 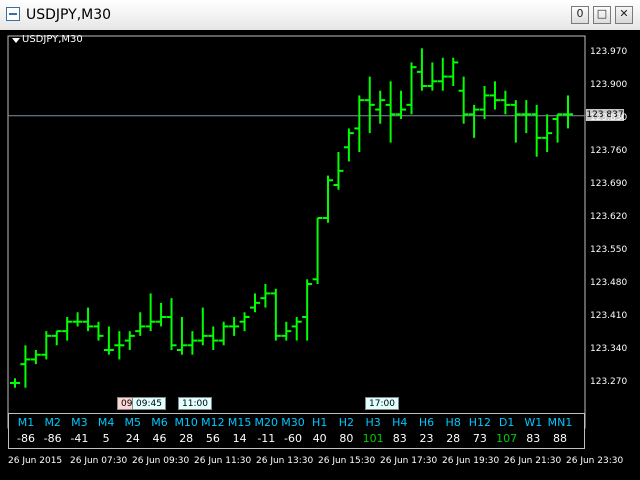 I want to click on timeframe-value: -11, so click(x=266, y=438).